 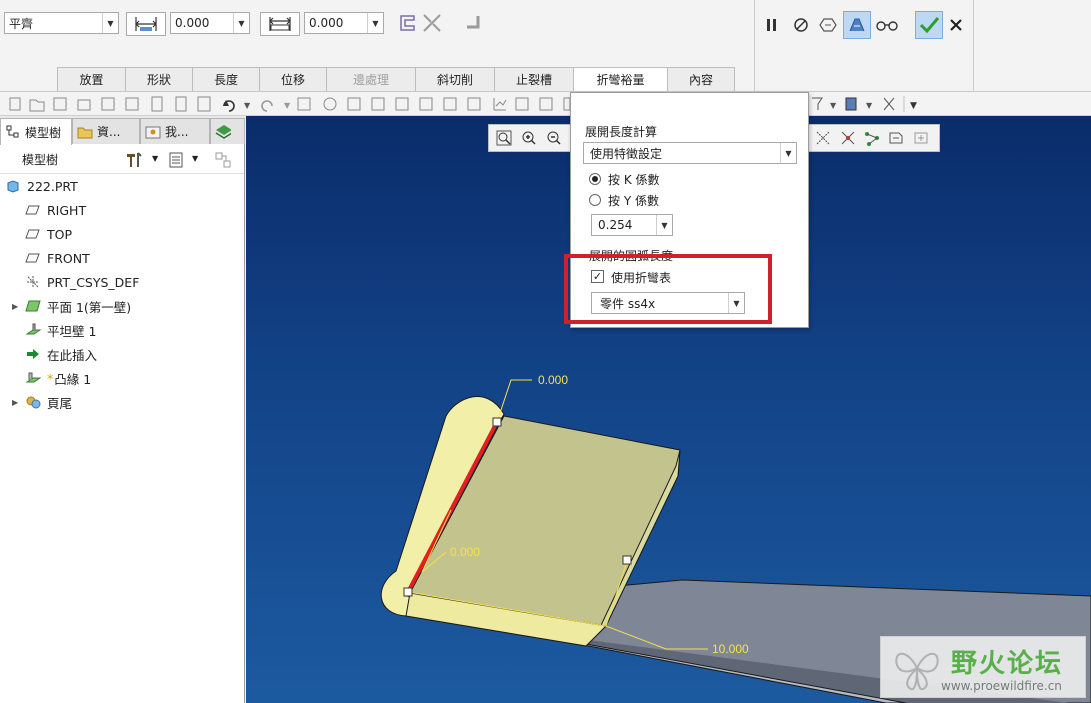 I want to click on tree-filter-icon, so click(x=223, y=160).